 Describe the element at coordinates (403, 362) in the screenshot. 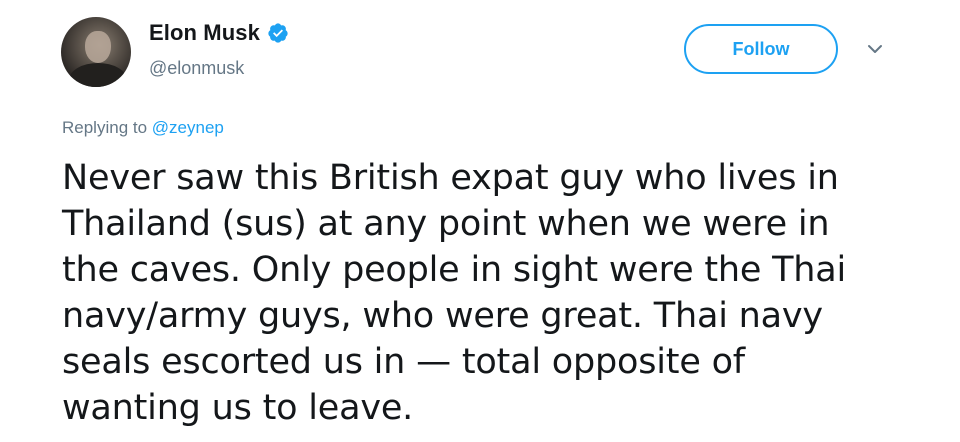

I see `tweet-text-line: seals escorted us in — total opposite of` at that location.